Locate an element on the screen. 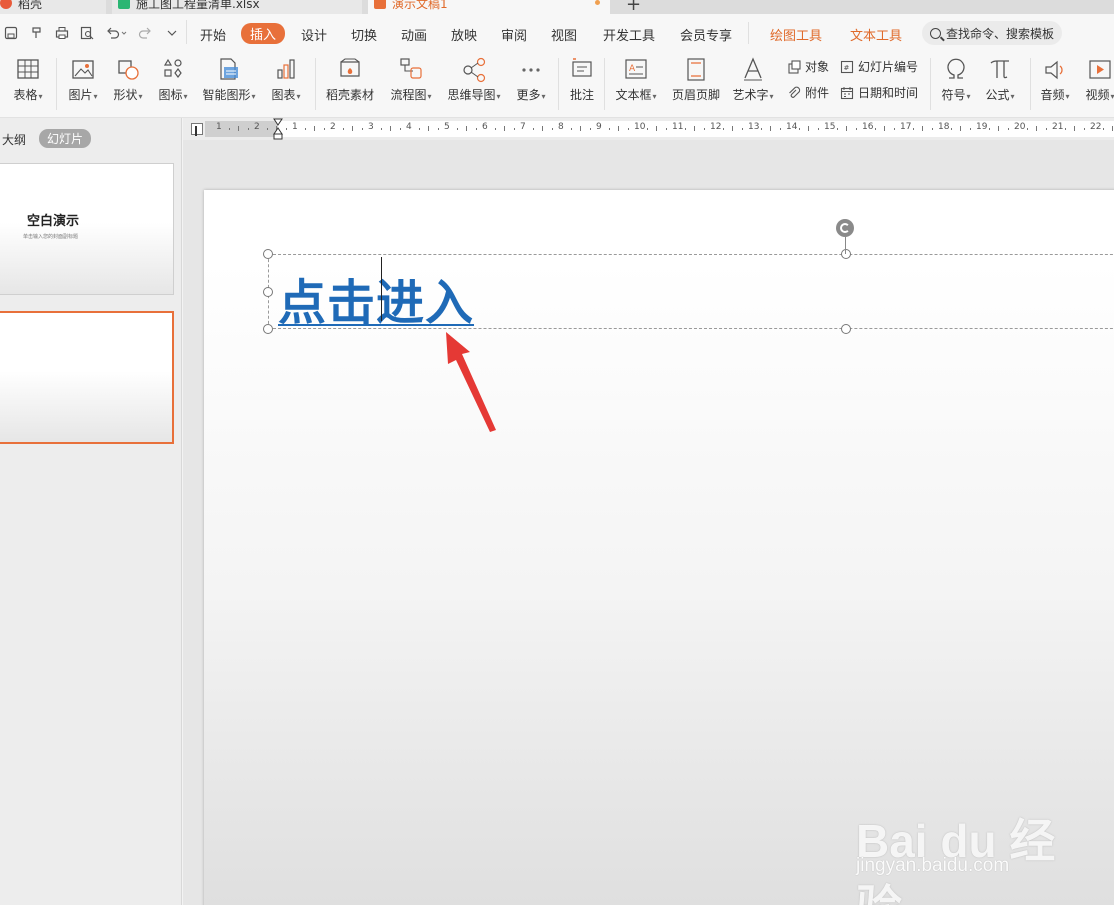  print-icon is located at coordinates (62, 33).